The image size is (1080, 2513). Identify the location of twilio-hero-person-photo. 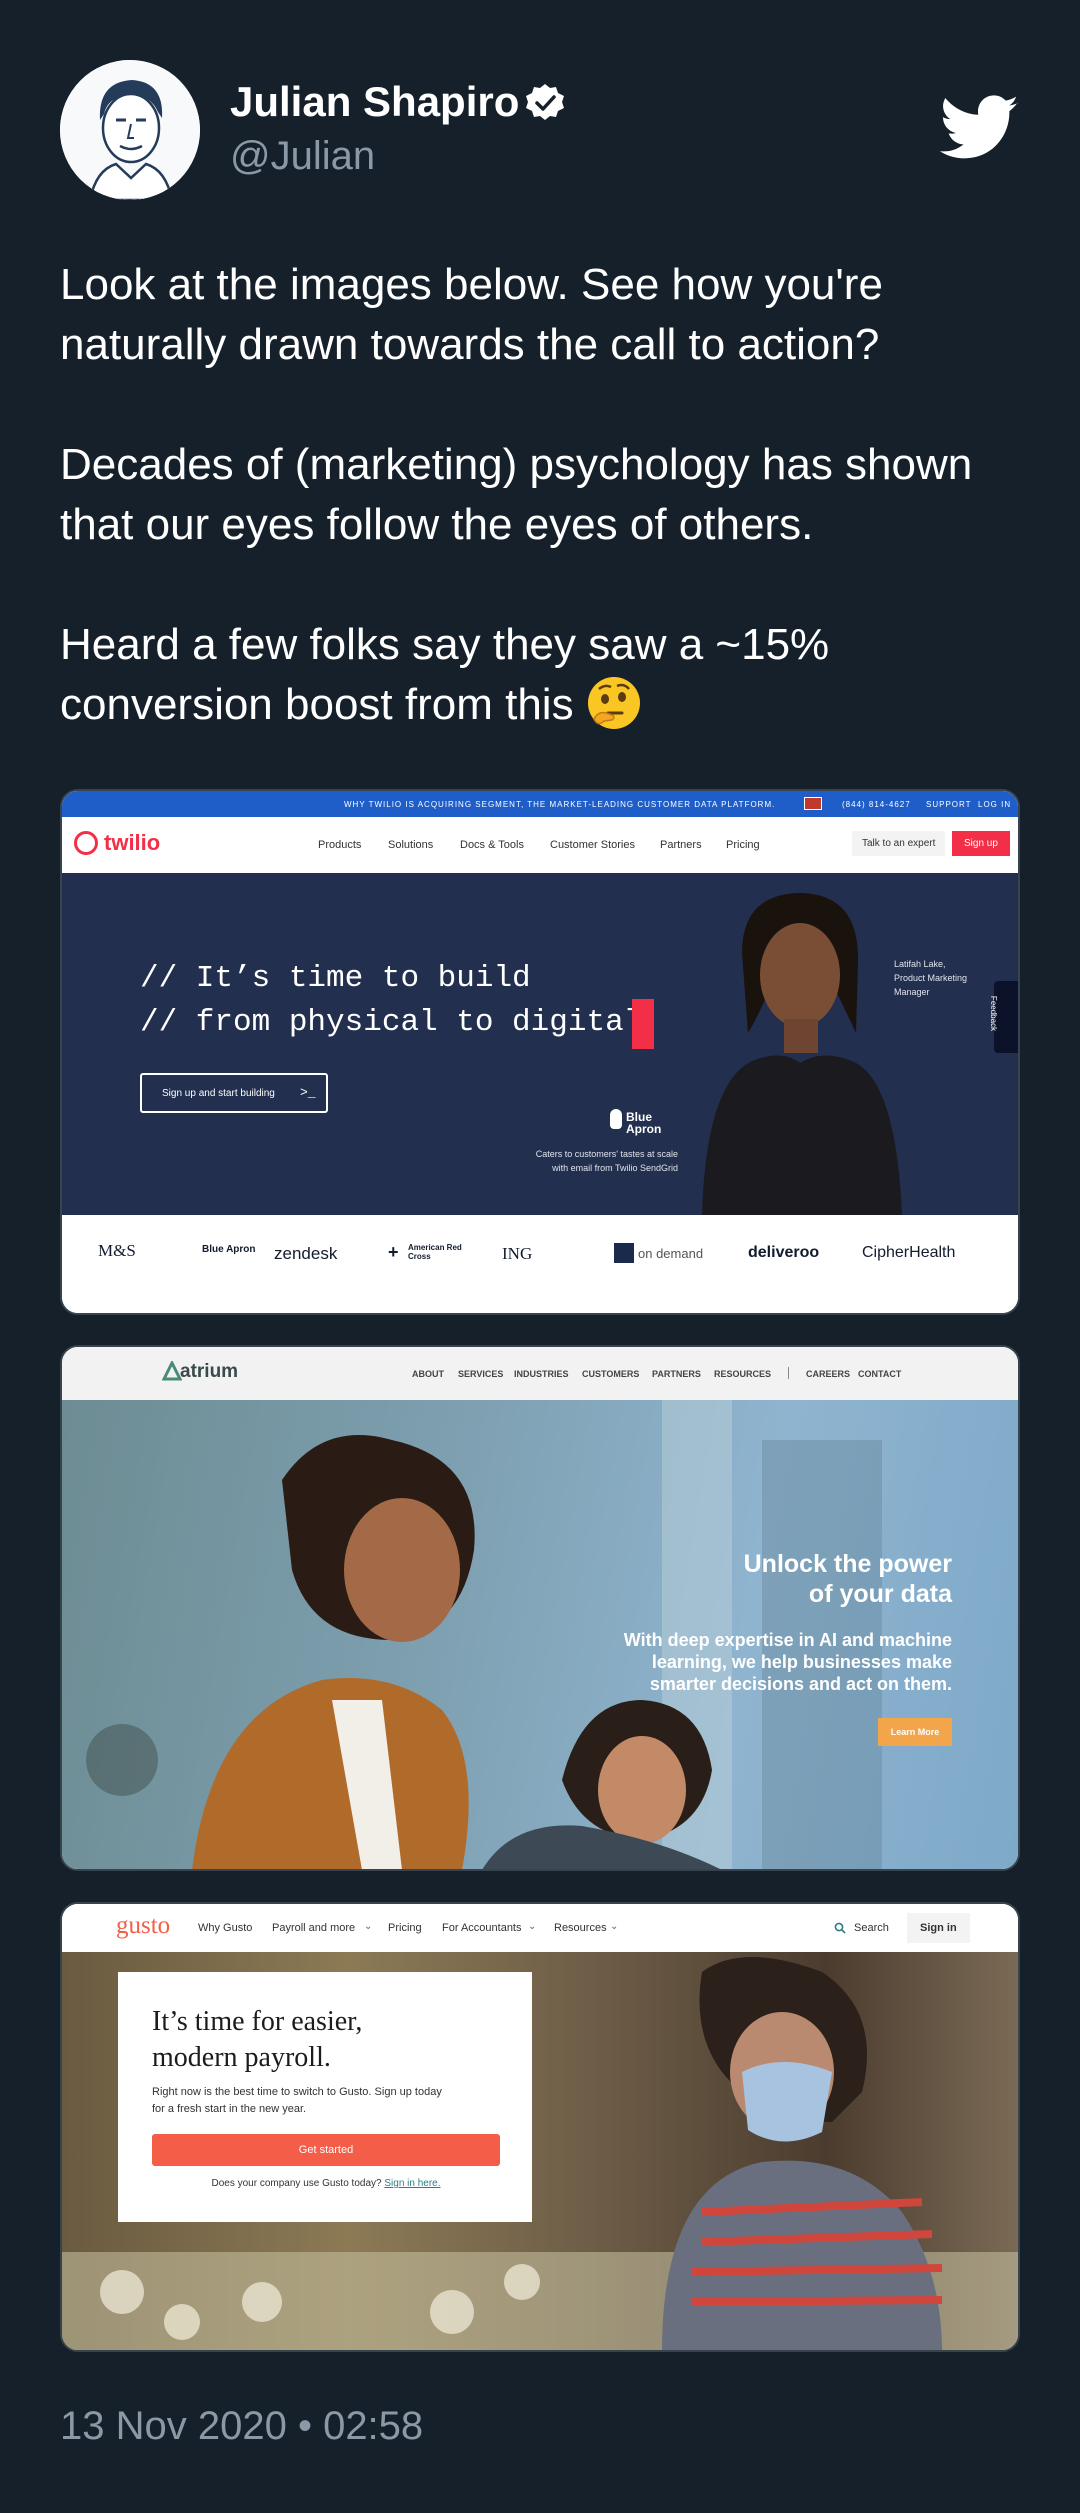
(802, 1054).